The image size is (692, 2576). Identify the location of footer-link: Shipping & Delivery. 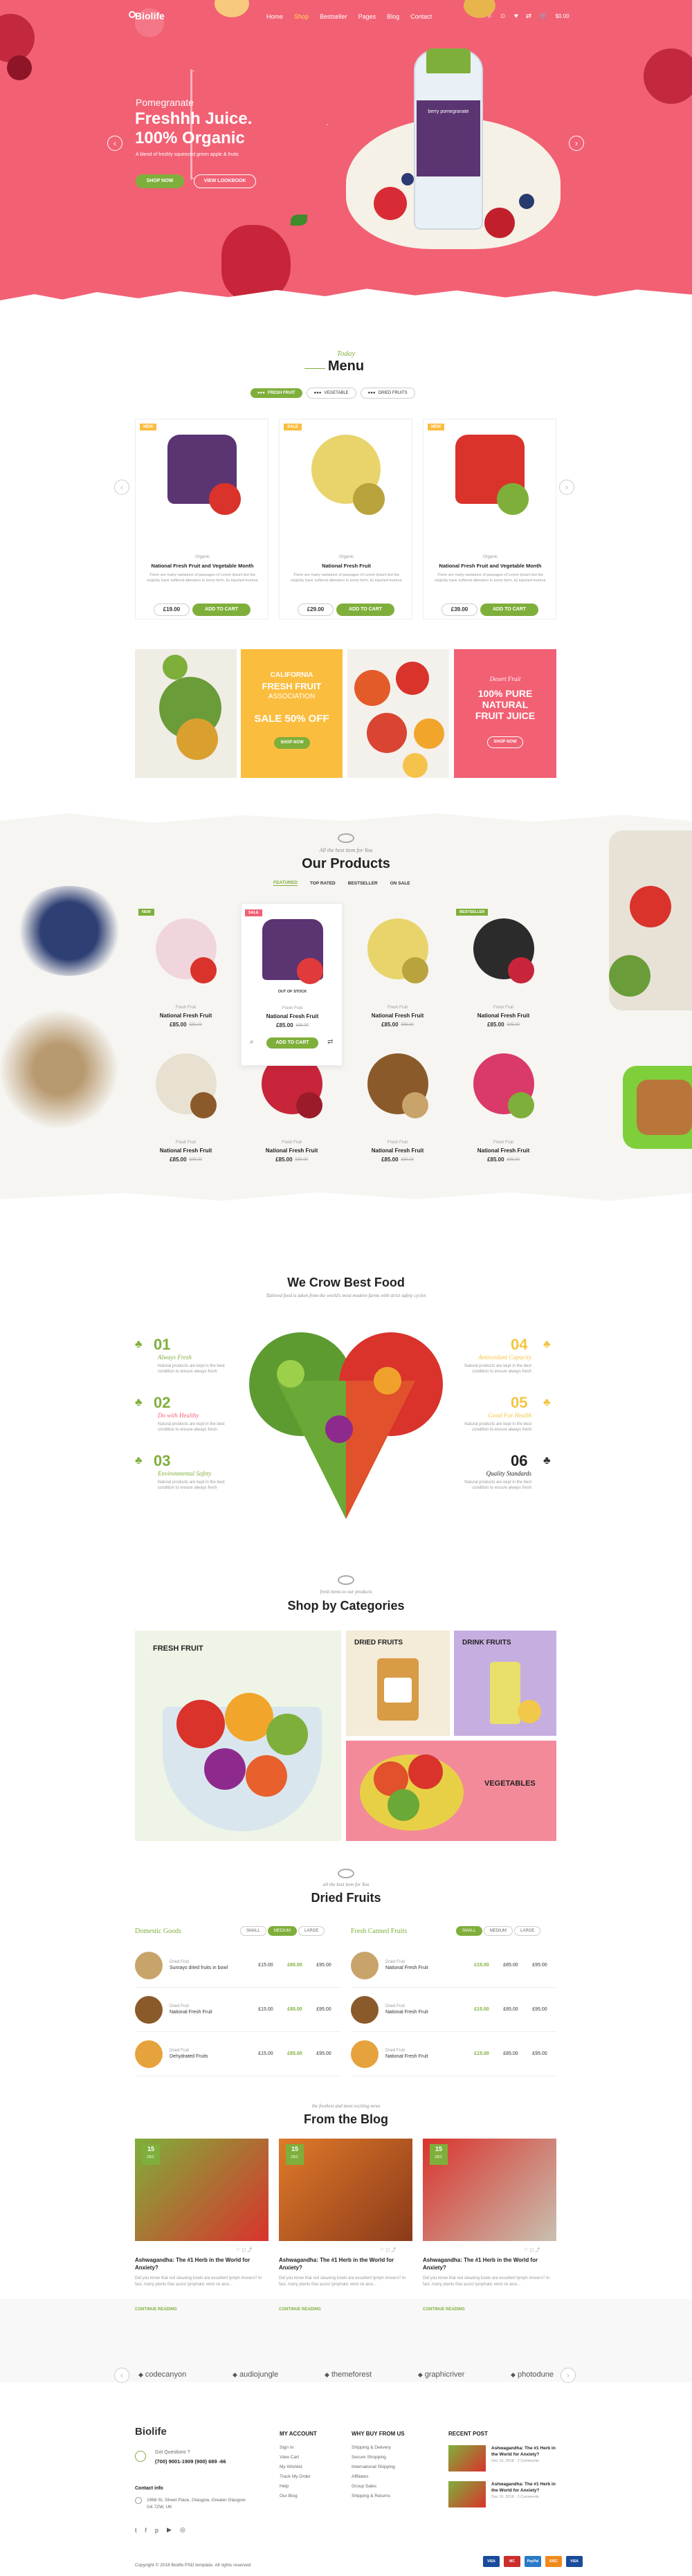
(378, 2447).